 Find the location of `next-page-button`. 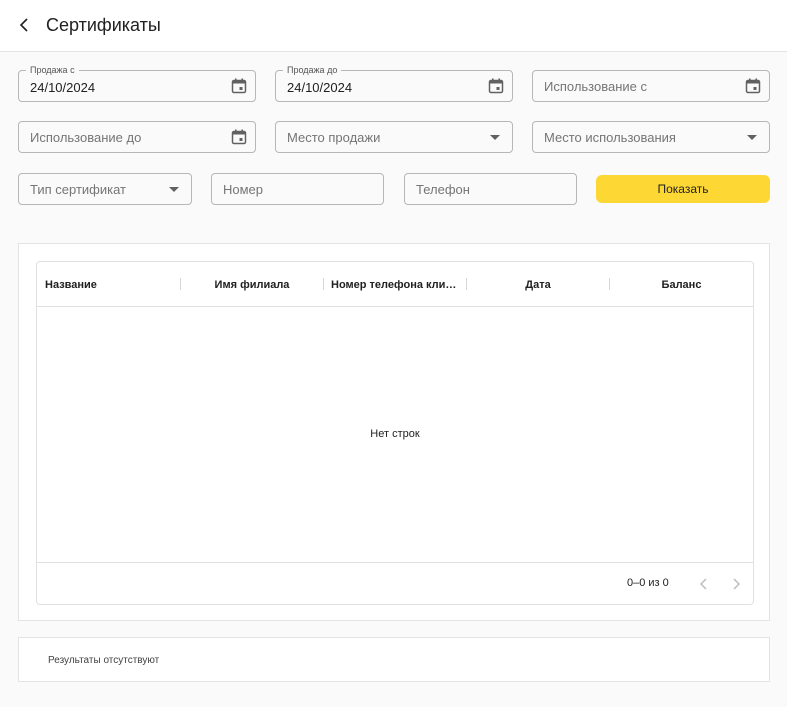

next-page-button is located at coordinates (736, 584).